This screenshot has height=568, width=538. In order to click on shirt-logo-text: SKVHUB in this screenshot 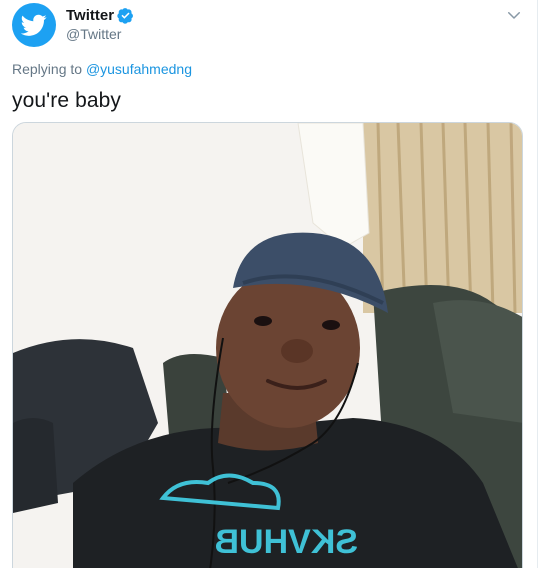, I will do `click(286, 542)`.